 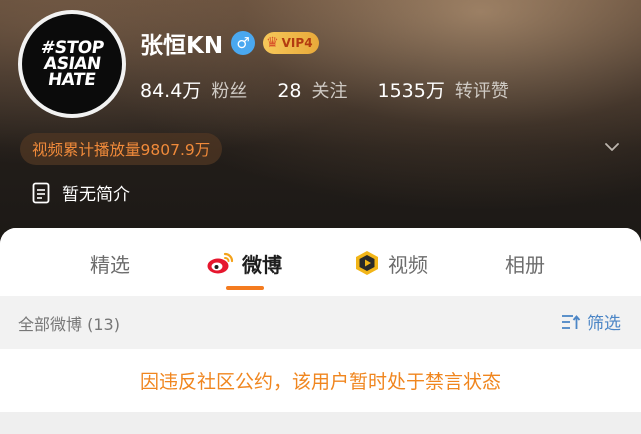 What do you see at coordinates (481, 91) in the screenshot?
I see `stat-label: 转评赞` at bounding box center [481, 91].